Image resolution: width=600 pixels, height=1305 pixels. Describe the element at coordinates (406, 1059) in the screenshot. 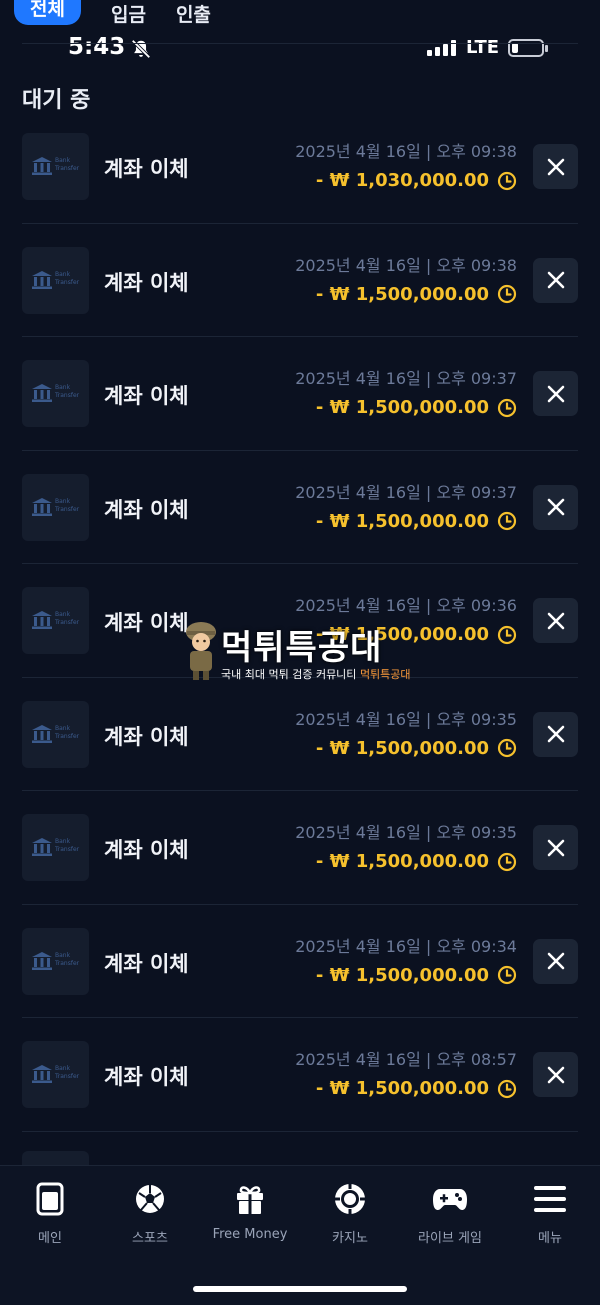

I see `transaction-date: 2025년 4월 16일 | 오후 08:57` at that location.